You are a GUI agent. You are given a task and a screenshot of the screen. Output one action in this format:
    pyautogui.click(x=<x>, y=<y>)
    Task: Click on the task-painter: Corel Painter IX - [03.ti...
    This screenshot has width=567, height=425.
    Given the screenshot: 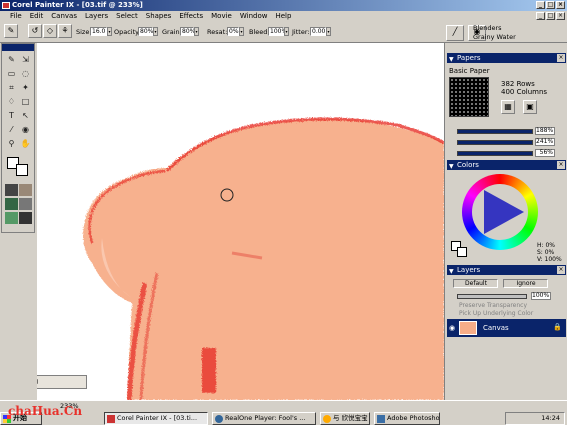 What is the action you would take?
    pyautogui.click(x=156, y=418)
    